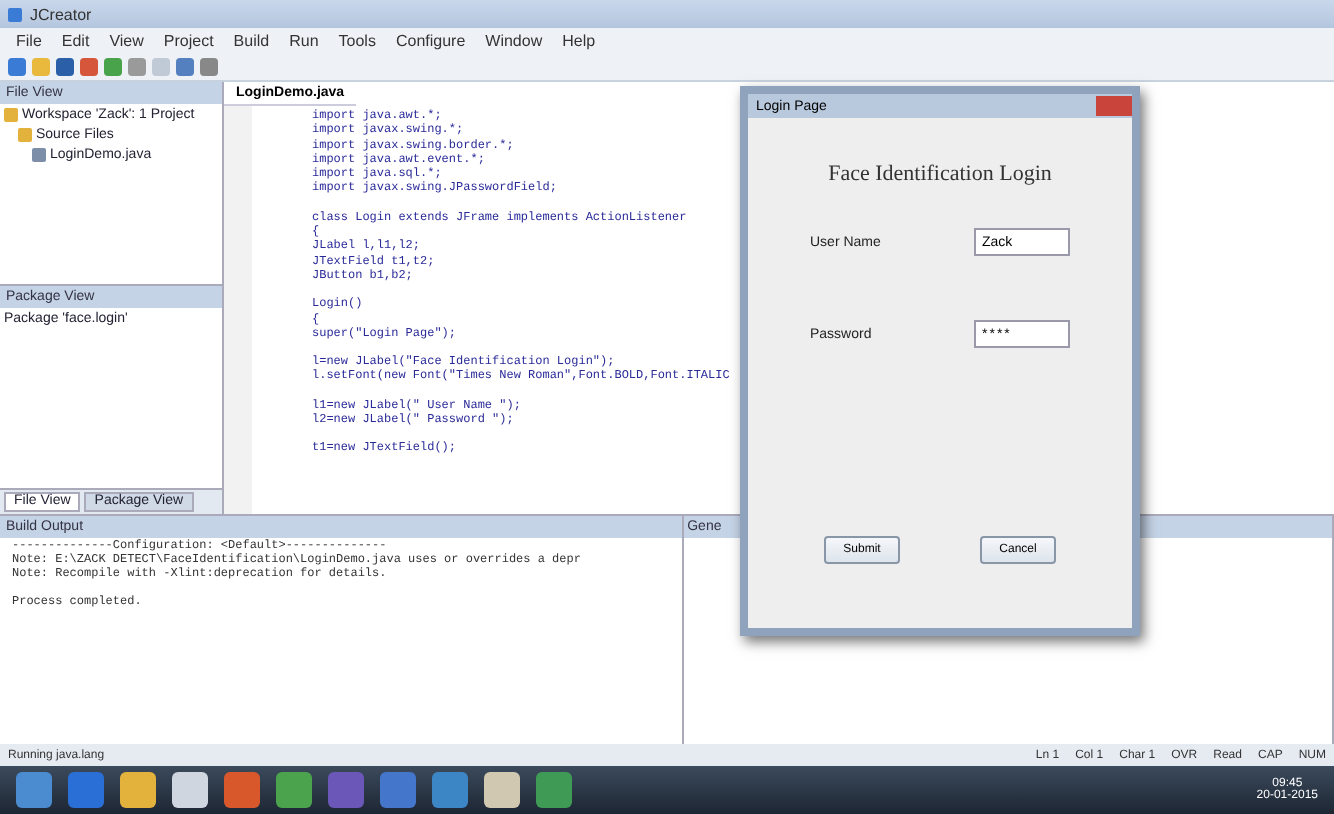  I want to click on menu-item: Help, so click(579, 41).